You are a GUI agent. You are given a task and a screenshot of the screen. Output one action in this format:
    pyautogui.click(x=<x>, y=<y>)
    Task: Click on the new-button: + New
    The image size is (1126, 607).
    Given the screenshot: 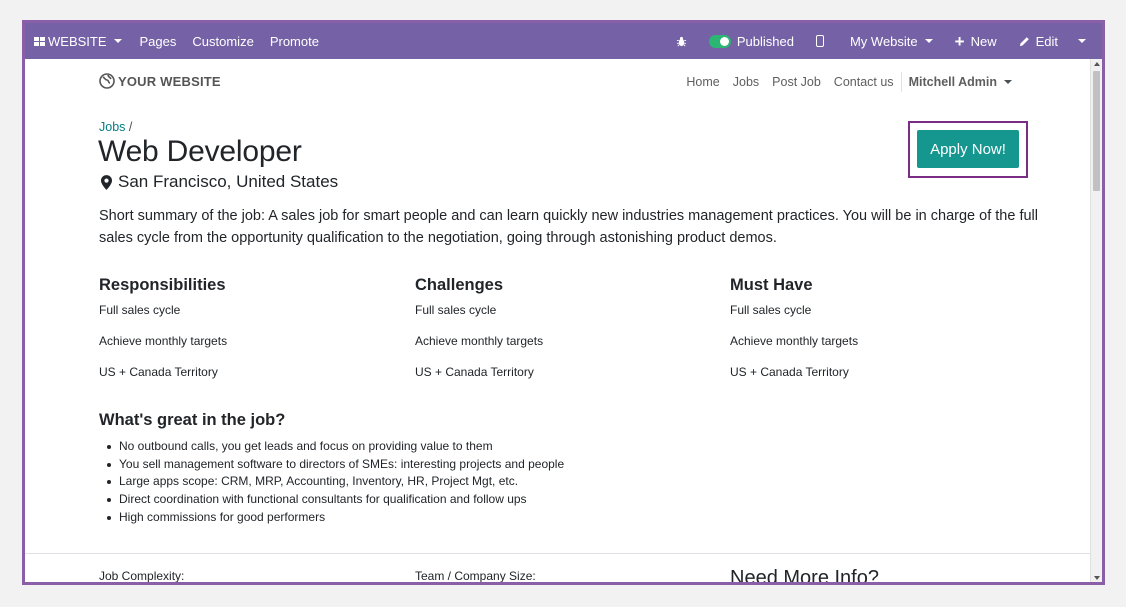 What is the action you would take?
    pyautogui.click(x=979, y=41)
    